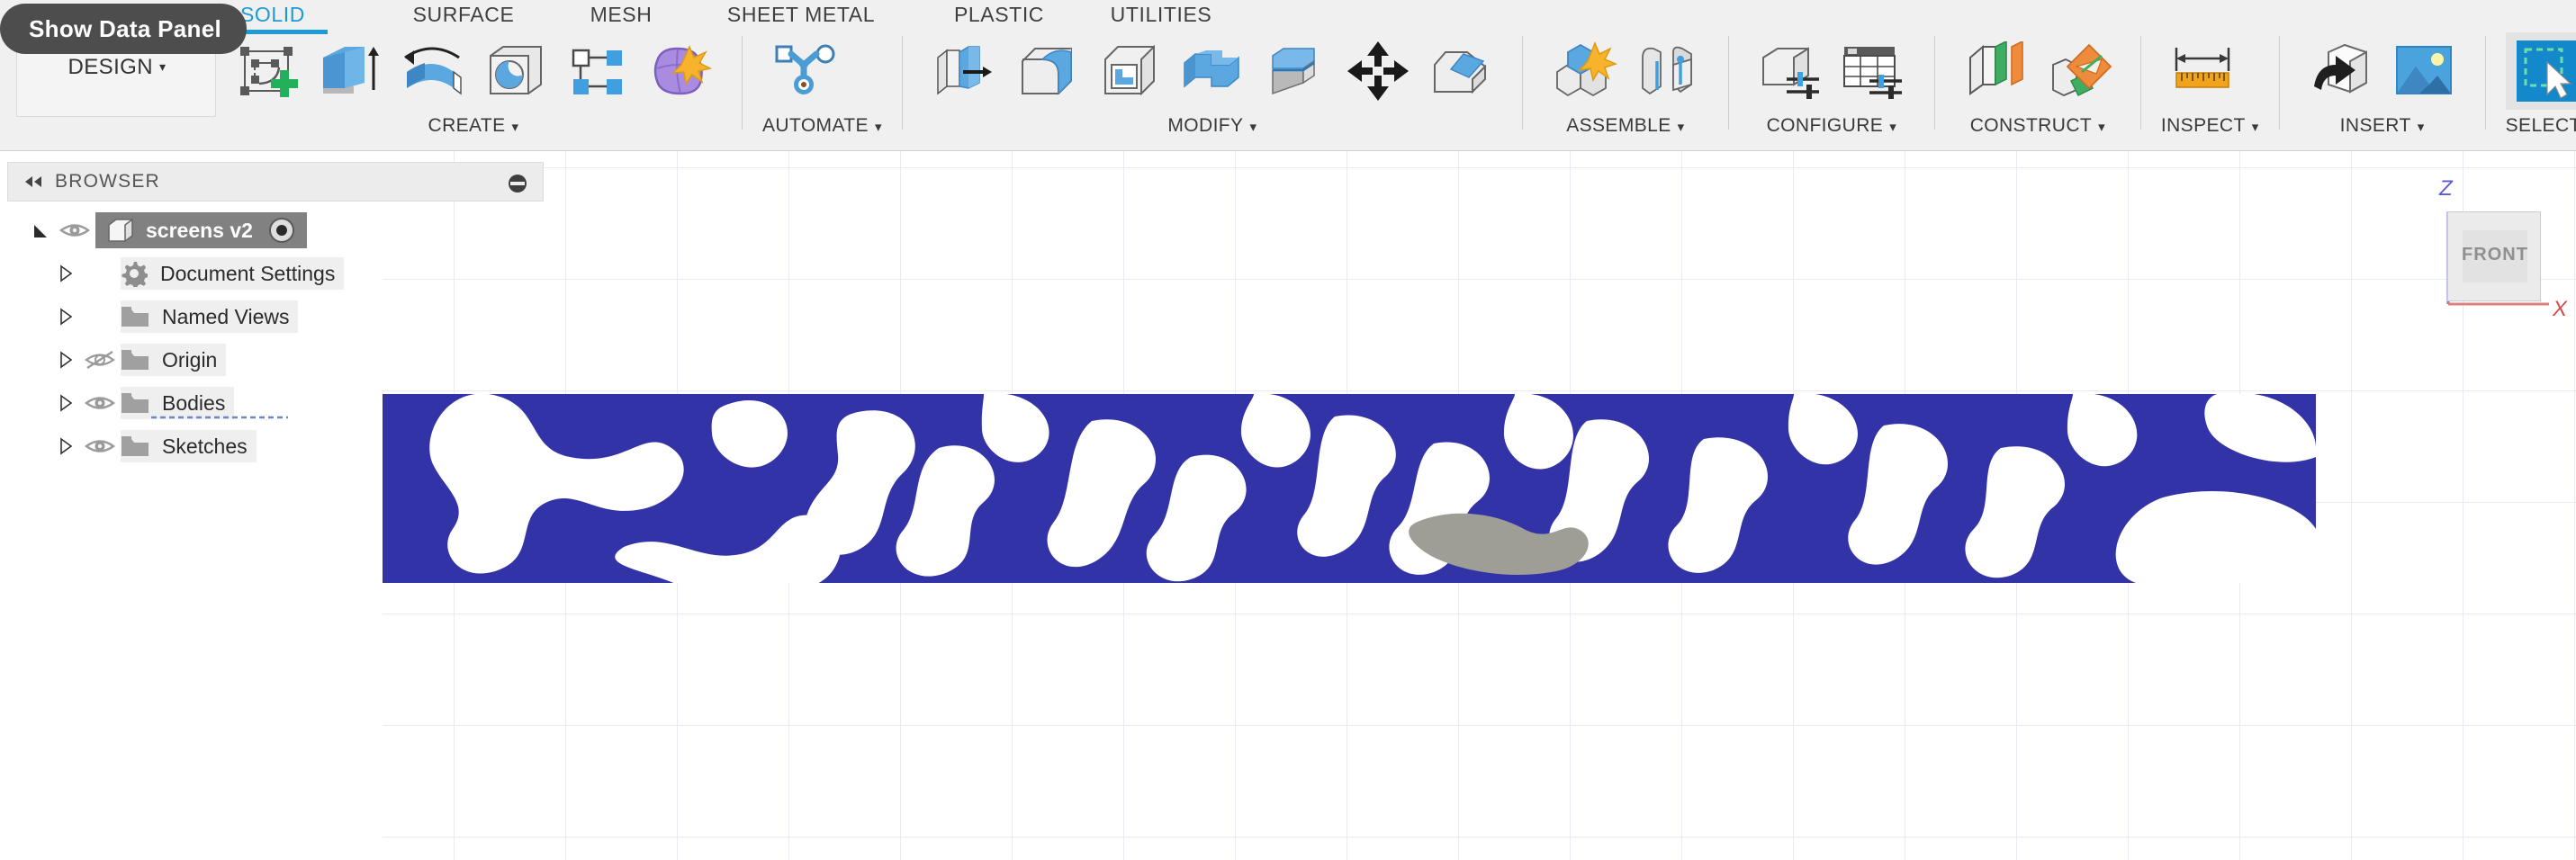  I want to click on tooltip-text: Show Data Panel, so click(125, 28).